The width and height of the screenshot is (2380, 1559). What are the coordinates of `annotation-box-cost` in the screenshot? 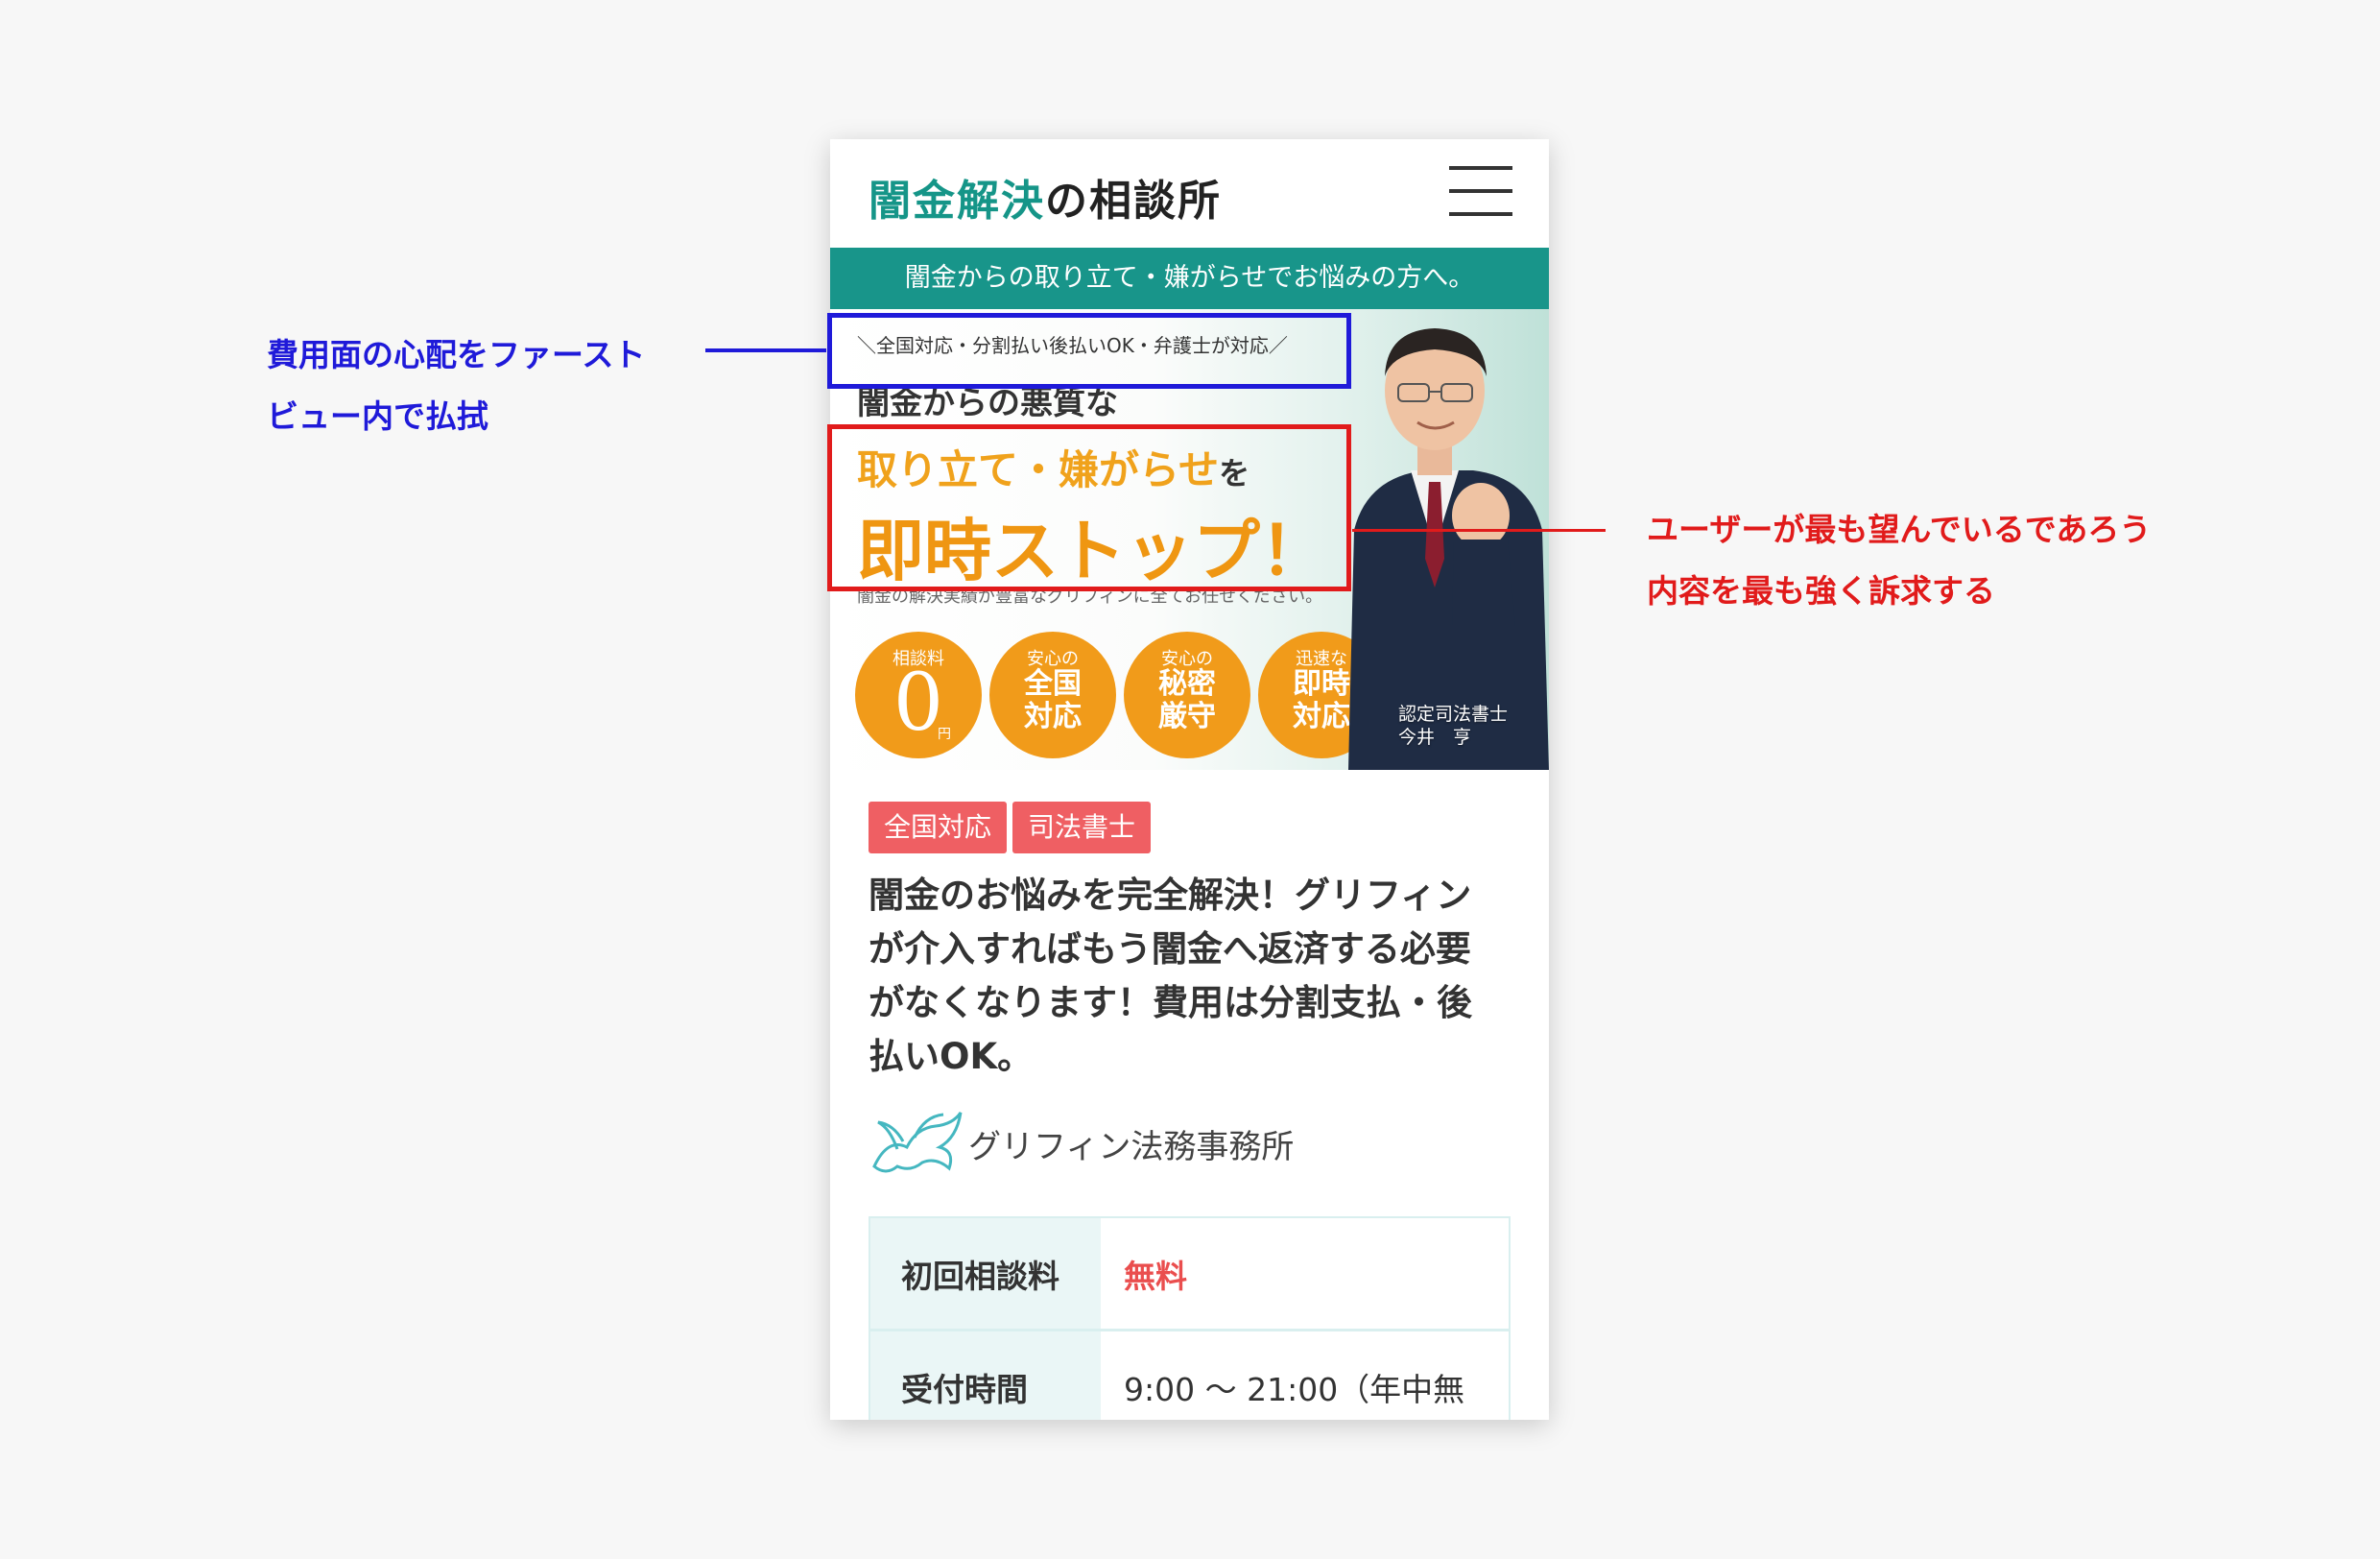 It's located at (1089, 351).